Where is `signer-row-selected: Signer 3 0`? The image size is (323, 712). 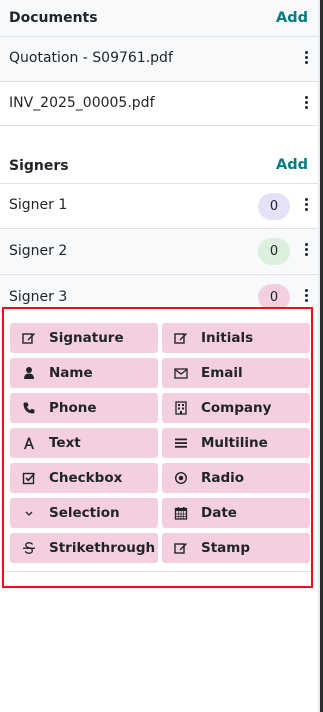
signer-row-selected: Signer 3 0 is located at coordinates (159, 292).